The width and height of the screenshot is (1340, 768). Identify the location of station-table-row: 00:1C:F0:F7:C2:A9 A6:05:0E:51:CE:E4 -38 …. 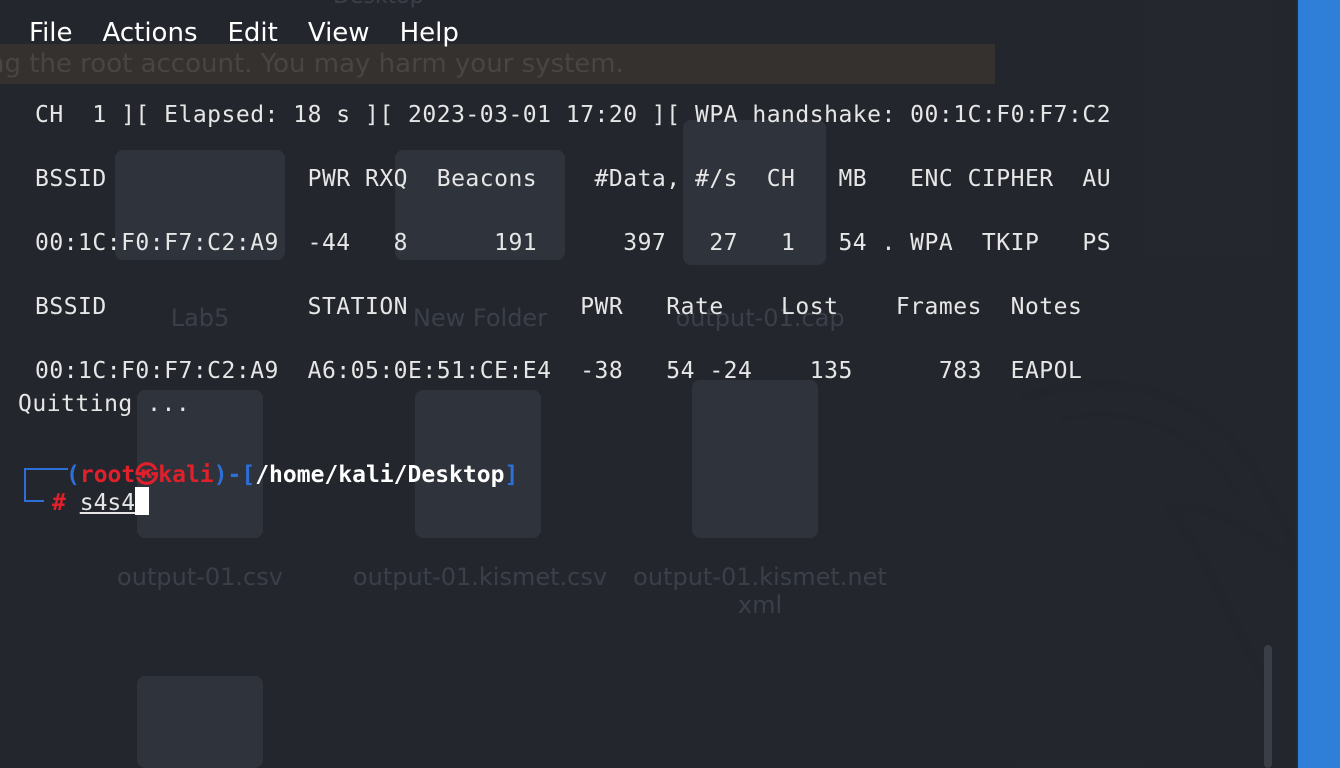
(559, 371).